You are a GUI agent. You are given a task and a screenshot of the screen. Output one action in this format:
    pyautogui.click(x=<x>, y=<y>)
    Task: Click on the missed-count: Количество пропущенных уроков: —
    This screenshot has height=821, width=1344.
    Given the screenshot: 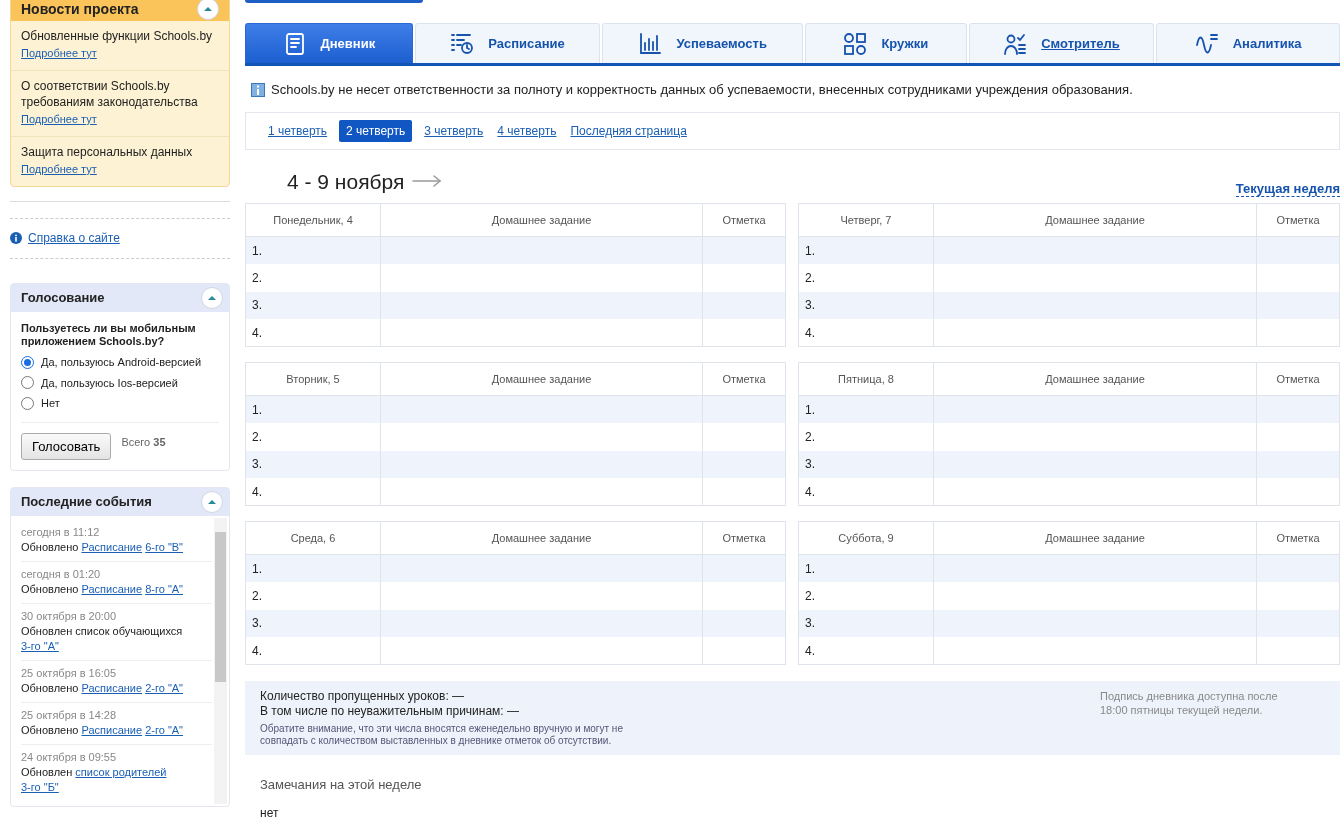 What is the action you would take?
    pyautogui.click(x=363, y=696)
    